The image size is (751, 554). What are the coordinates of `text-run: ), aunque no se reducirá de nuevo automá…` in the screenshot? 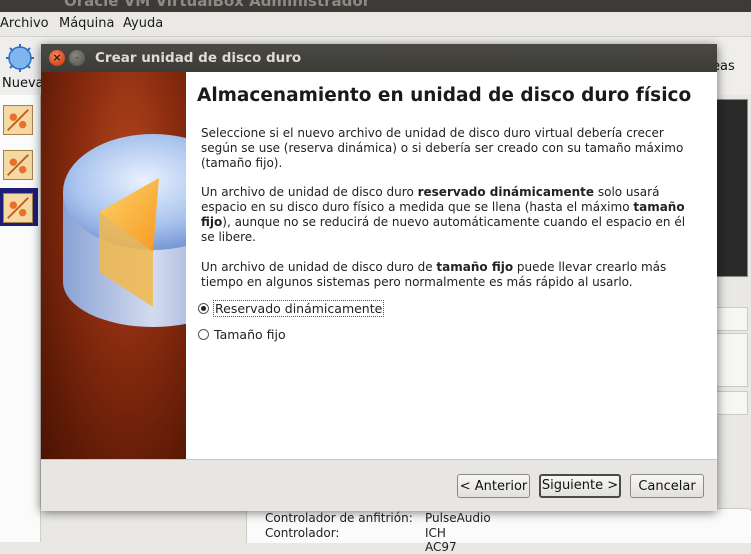 It's located at (443, 229).